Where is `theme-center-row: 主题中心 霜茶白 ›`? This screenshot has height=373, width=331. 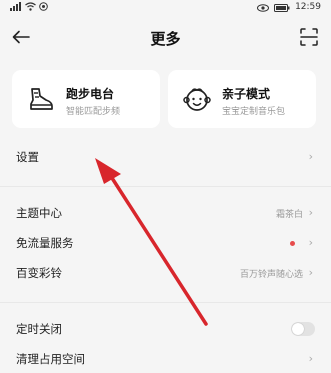
theme-center-row: 主题中心 霜茶白 › is located at coordinates (165, 213).